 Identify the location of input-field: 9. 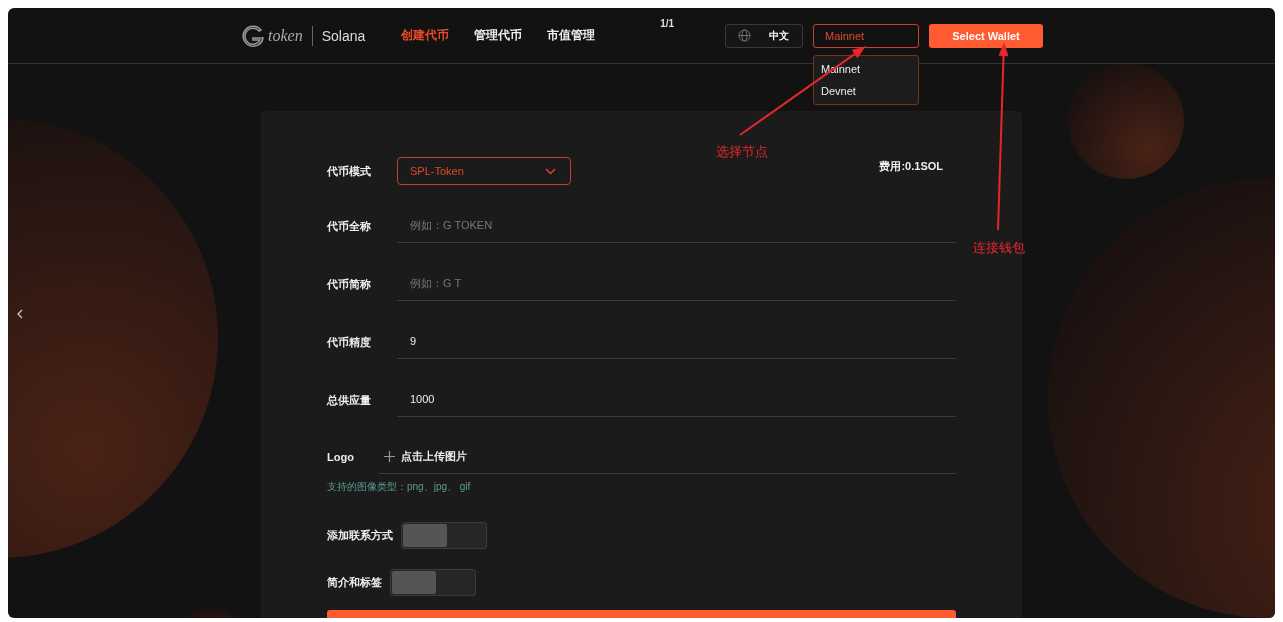
(676, 341).